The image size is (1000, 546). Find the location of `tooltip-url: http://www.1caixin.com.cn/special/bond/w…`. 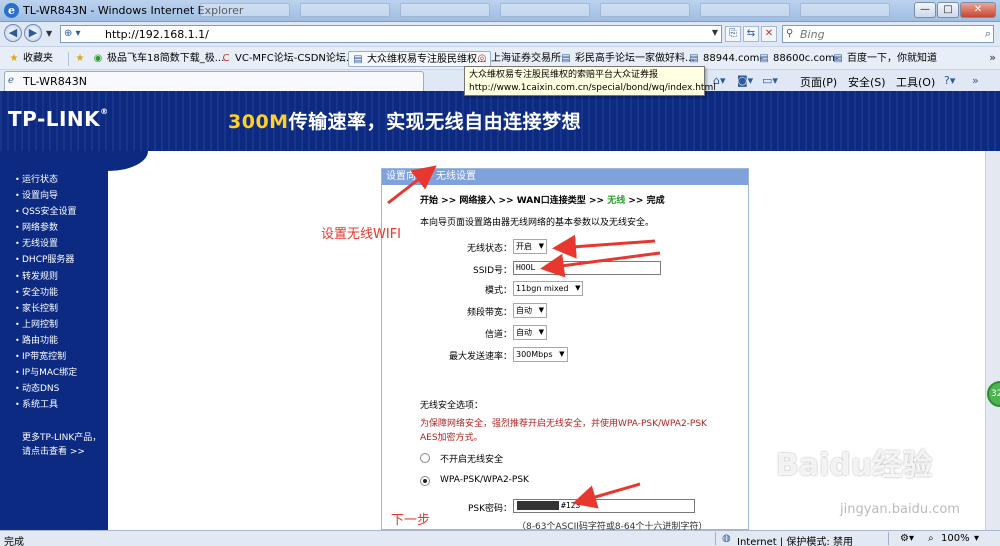

tooltip-url: http://www.1caixin.com.cn/special/bond/w… is located at coordinates (592, 88).